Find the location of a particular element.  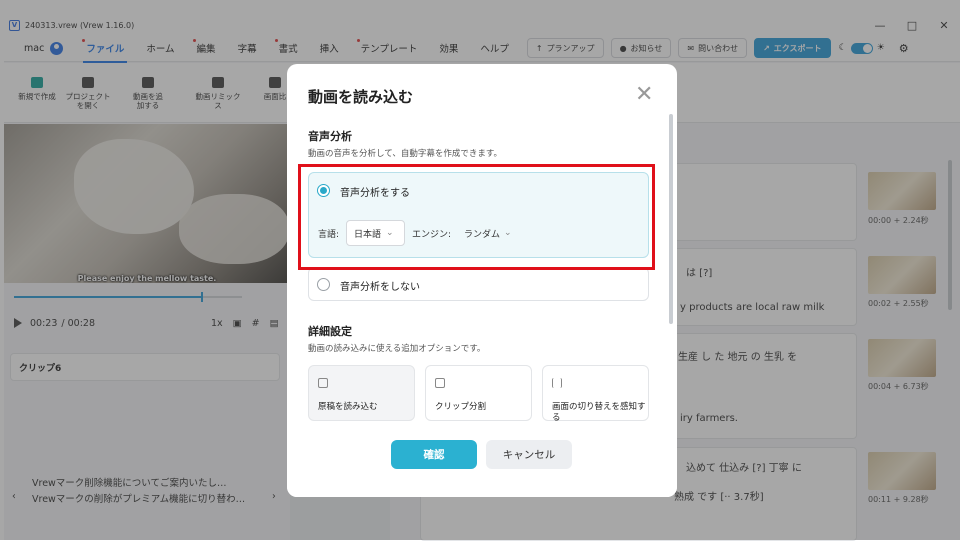

cancel-button: キャンセル is located at coordinates (529, 454).